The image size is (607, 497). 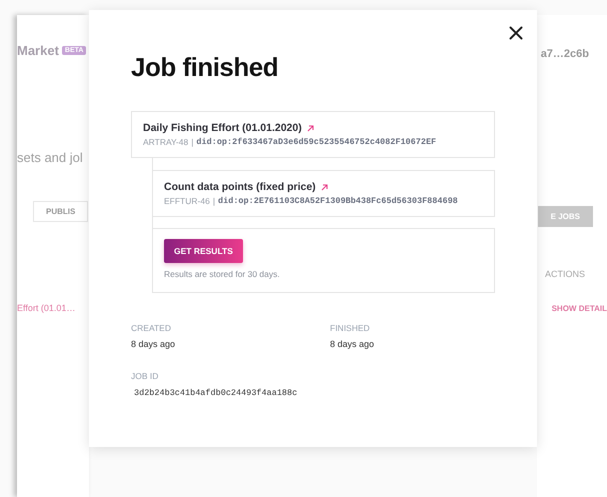 I want to click on step-title: Daily Fishing Effort (01.01.2020), so click(x=222, y=128).